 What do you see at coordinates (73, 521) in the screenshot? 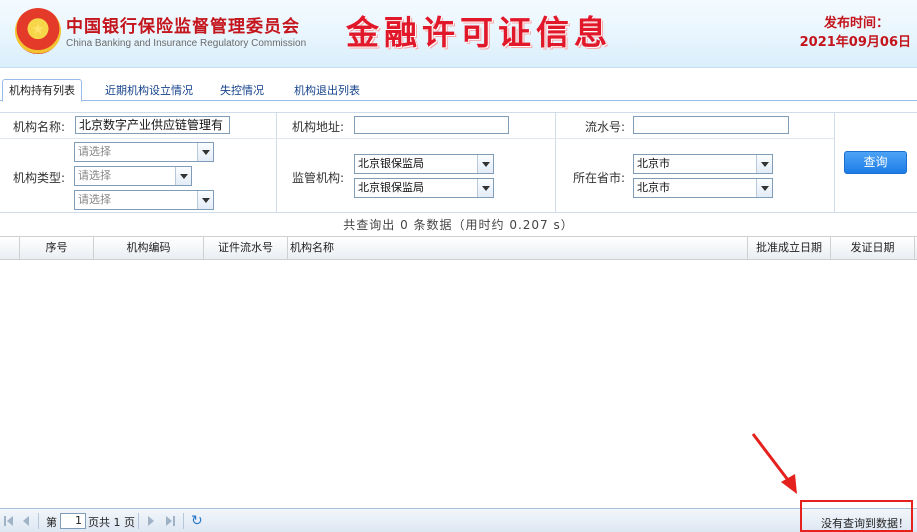
I see `page-number-input: 1` at bounding box center [73, 521].